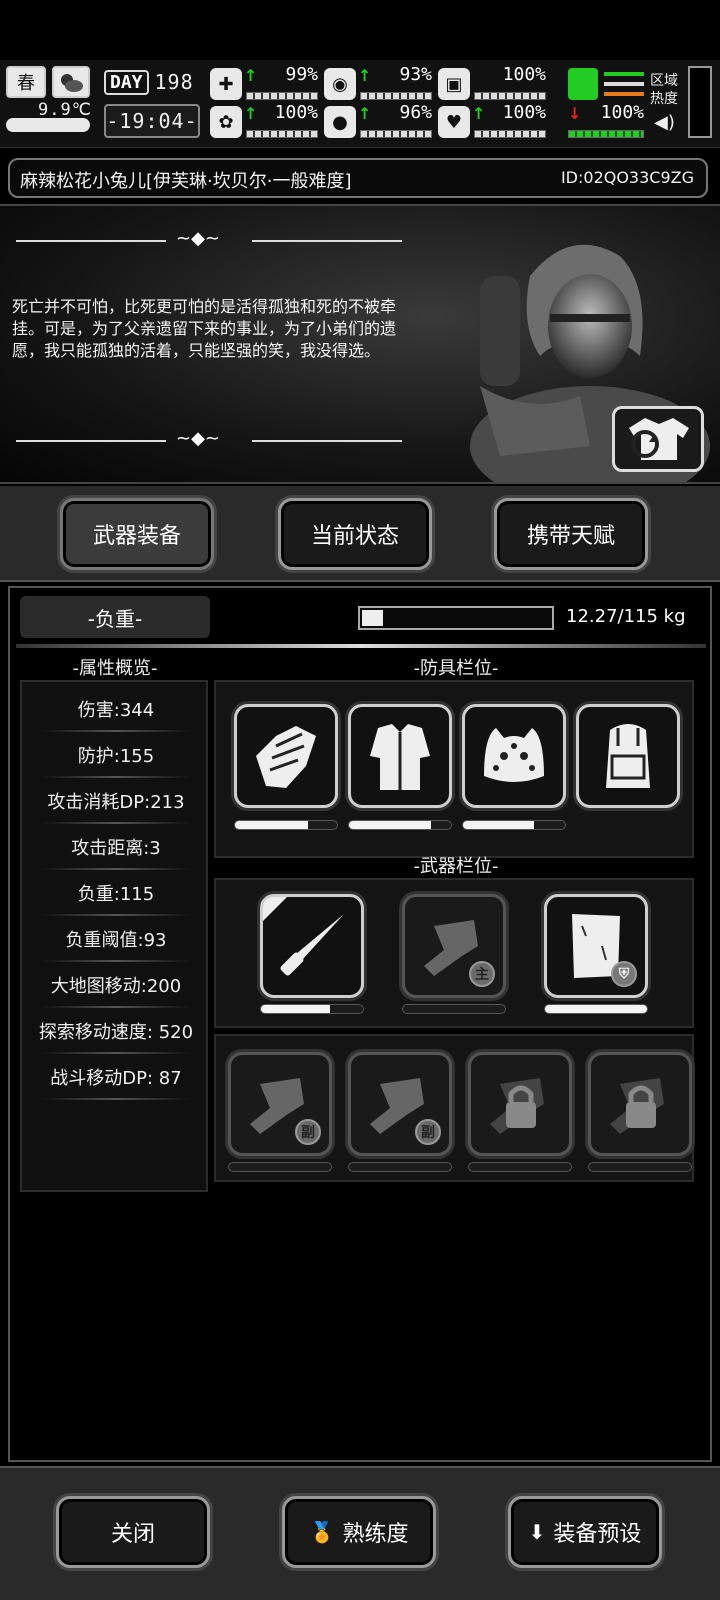 Image resolution: width=720 pixels, height=1600 pixels. I want to click on proficiency-button: 🏅 熟练度, so click(359, 1532).